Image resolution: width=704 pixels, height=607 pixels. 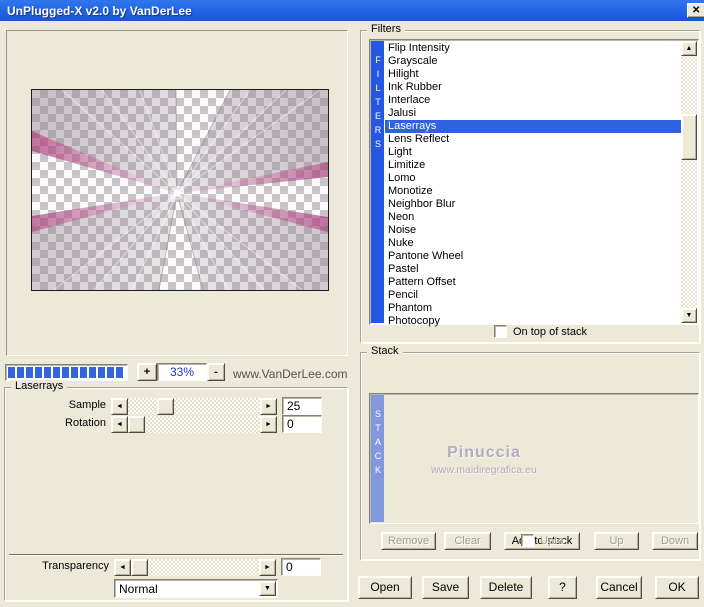 What do you see at coordinates (268, 424) in the screenshot?
I see `rotation-right-arrow-icon: ►` at bounding box center [268, 424].